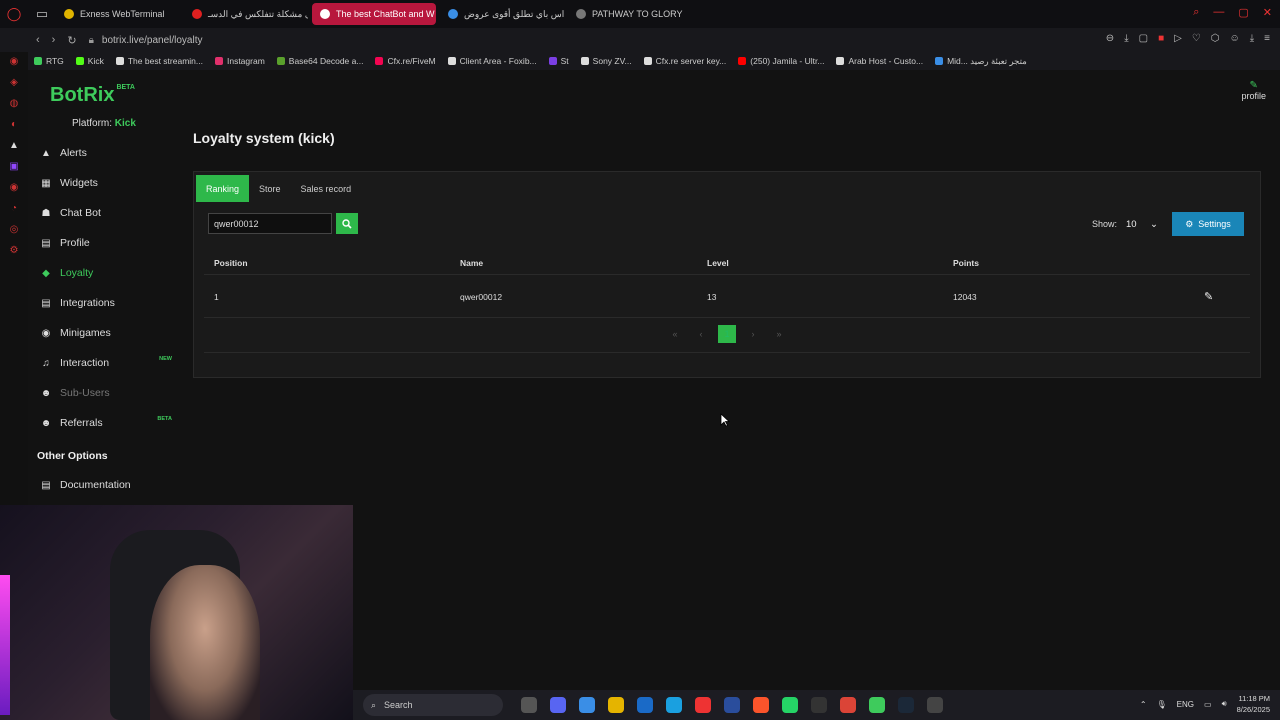 This screenshot has width=1280, height=720. I want to click on botrix-app-icon, so click(877, 705).